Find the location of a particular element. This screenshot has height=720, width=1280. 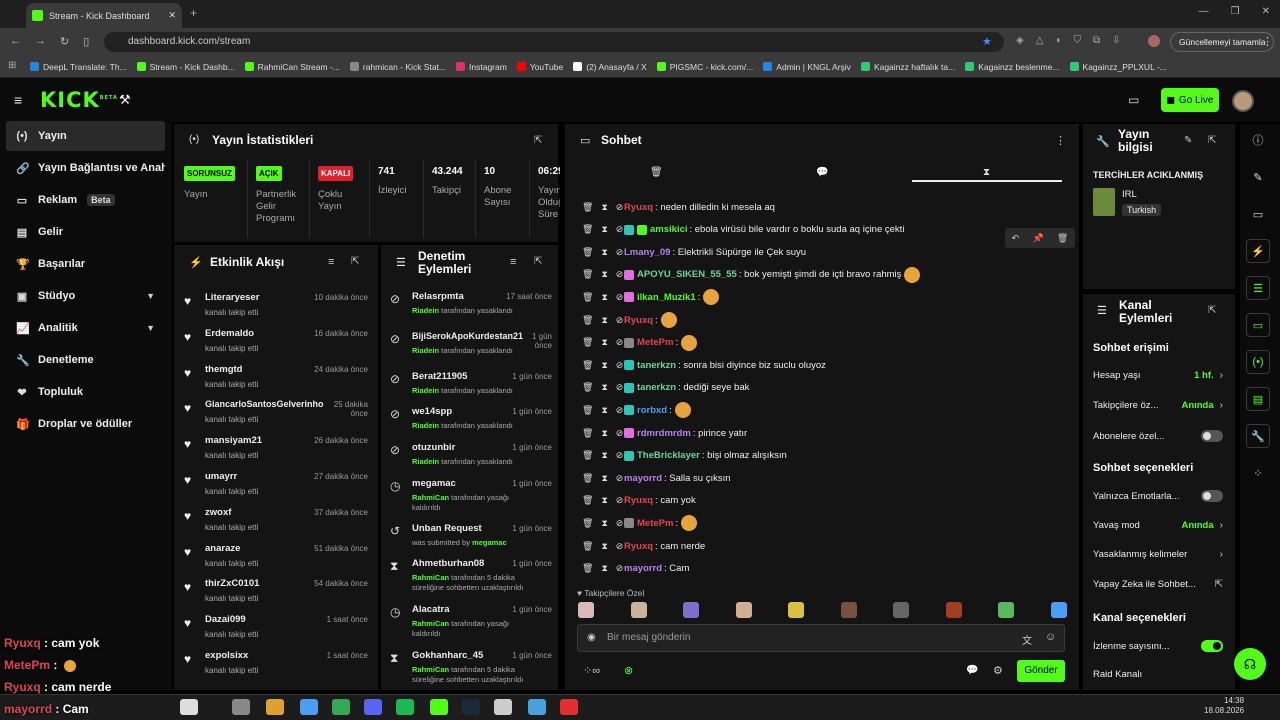

chat-username: amsikici is located at coordinates (669, 229).